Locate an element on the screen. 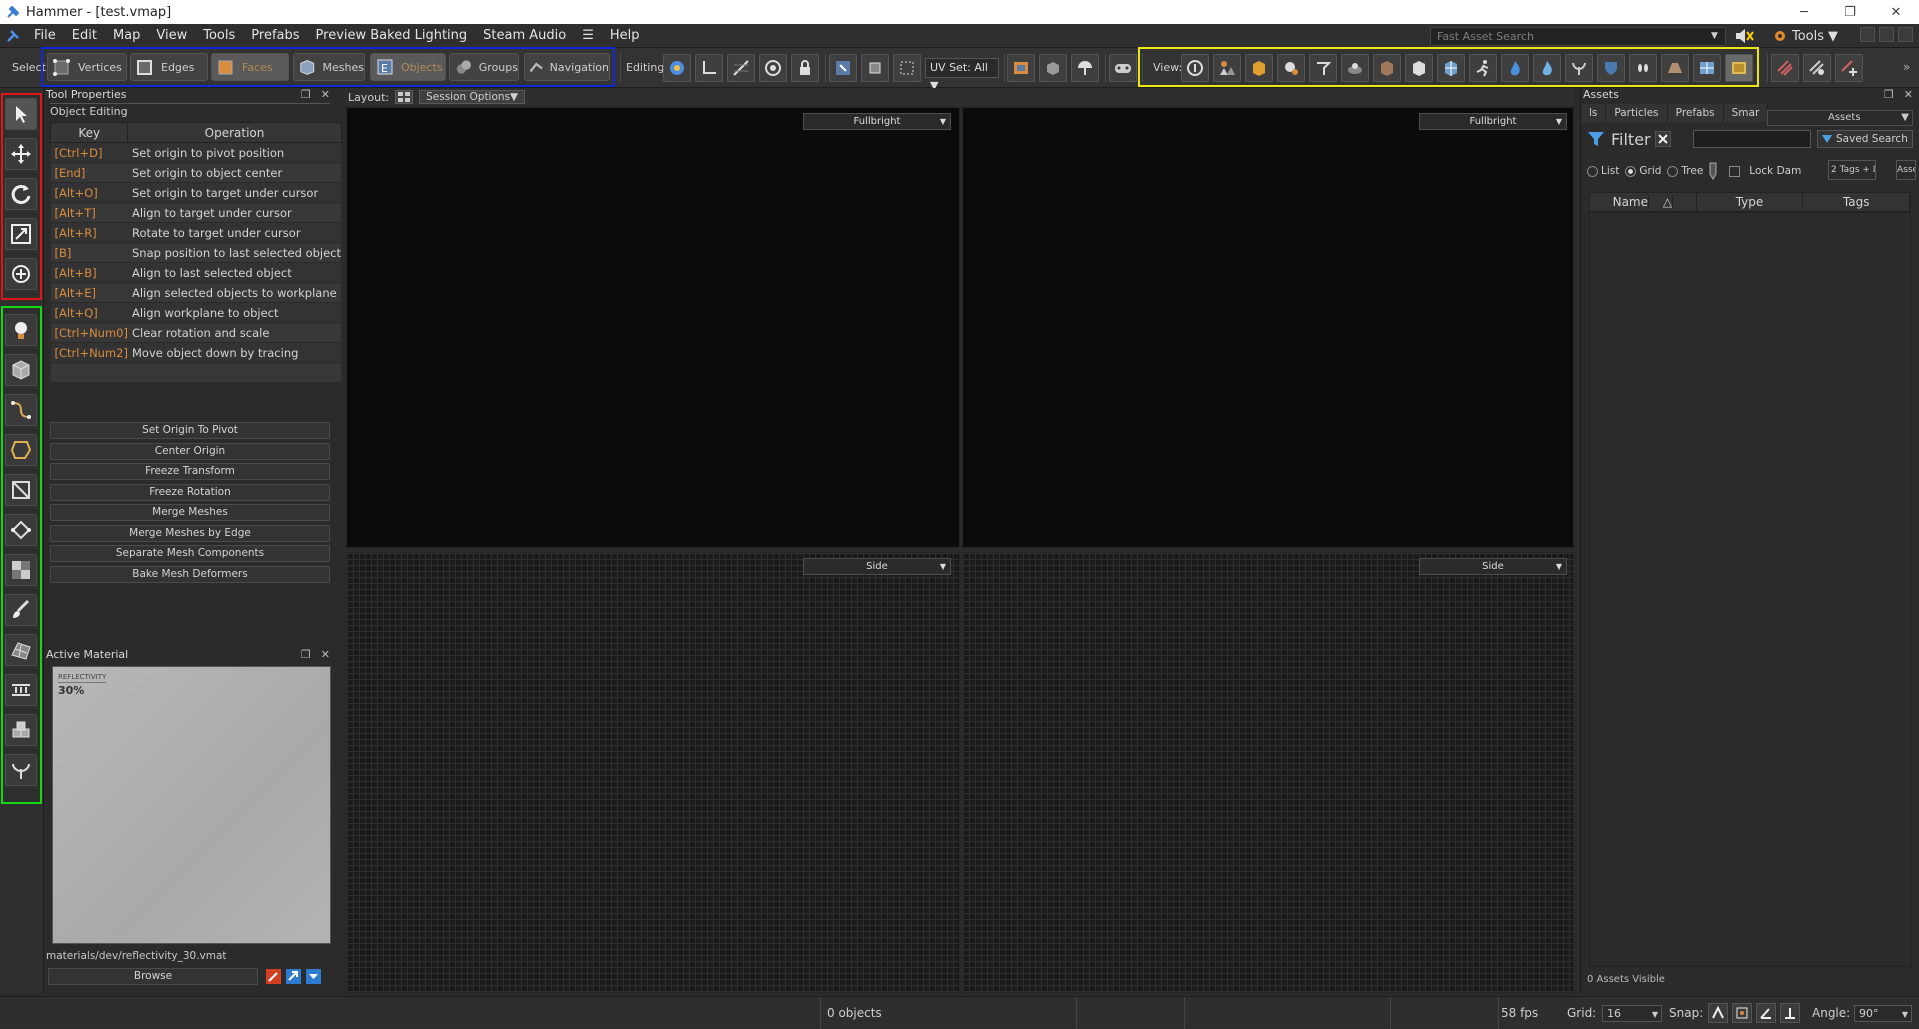 The image size is (1919, 1029). lock-dam-checkbox: Lock Dam is located at coordinates (1765, 171).